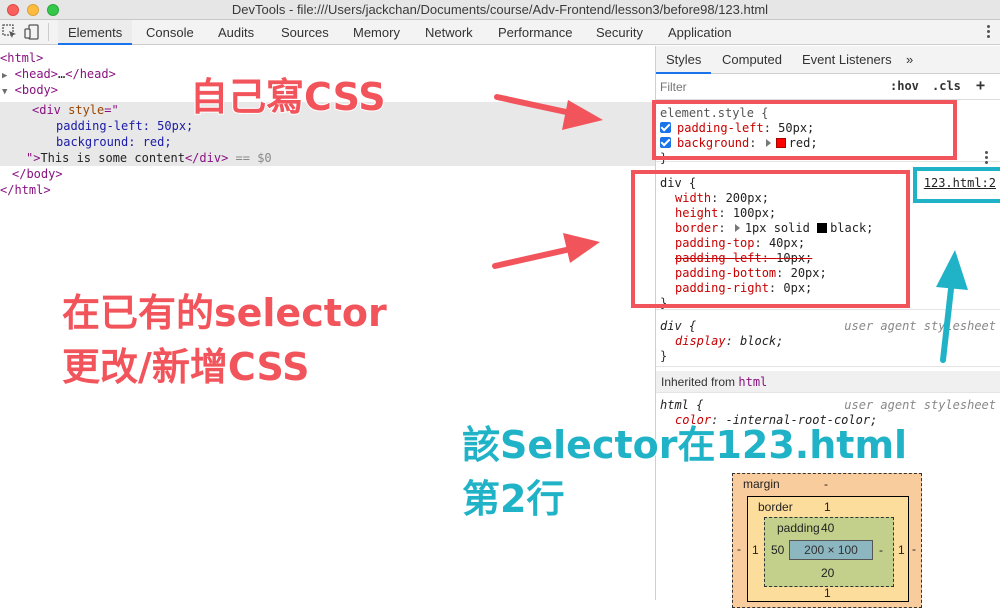 The height and width of the screenshot is (608, 1000). What do you see at coordinates (804, 130) in the screenshot?
I see `annotation-box-element-style` at bounding box center [804, 130].